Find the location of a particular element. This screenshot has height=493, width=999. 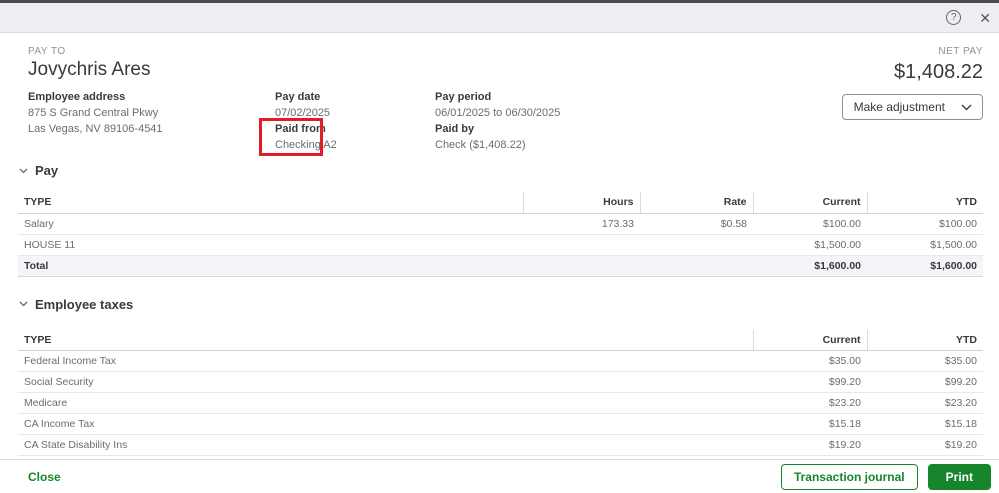

table-row: HOUSE 11 $1,500.00 $1,500.00 is located at coordinates (500, 245).